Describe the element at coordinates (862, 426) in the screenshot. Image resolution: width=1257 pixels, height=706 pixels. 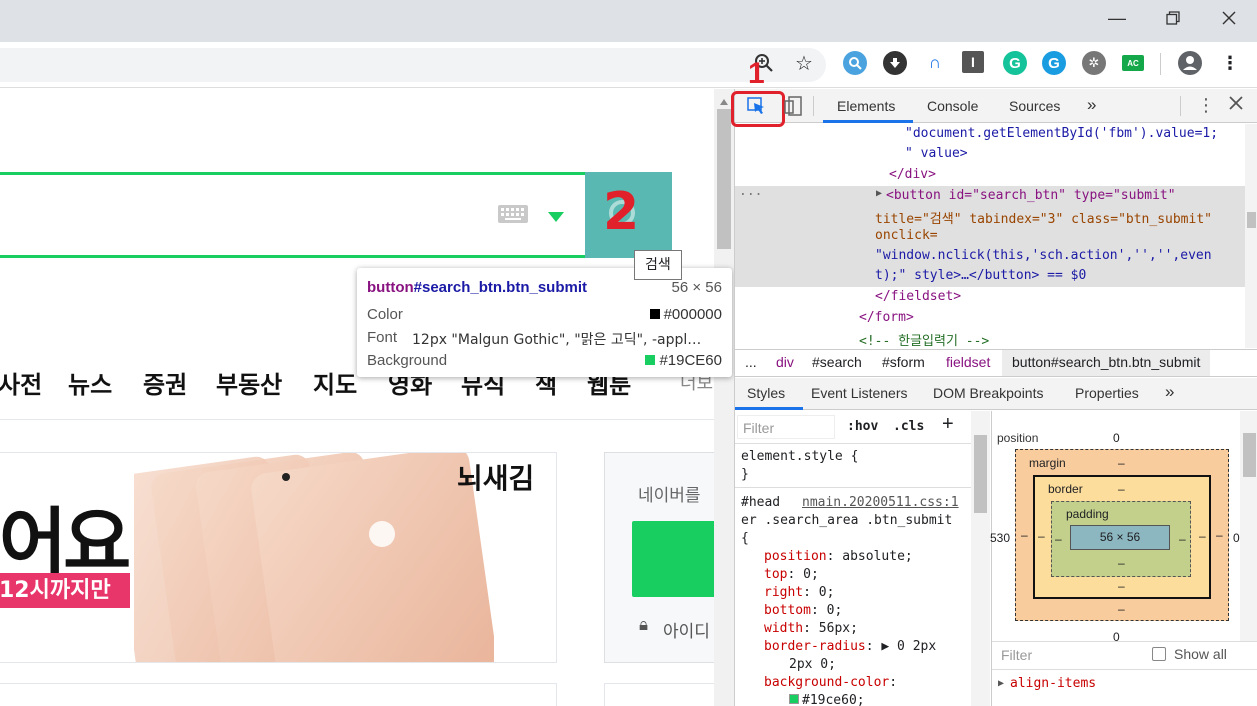
I see `hov-toggle: :hov` at that location.